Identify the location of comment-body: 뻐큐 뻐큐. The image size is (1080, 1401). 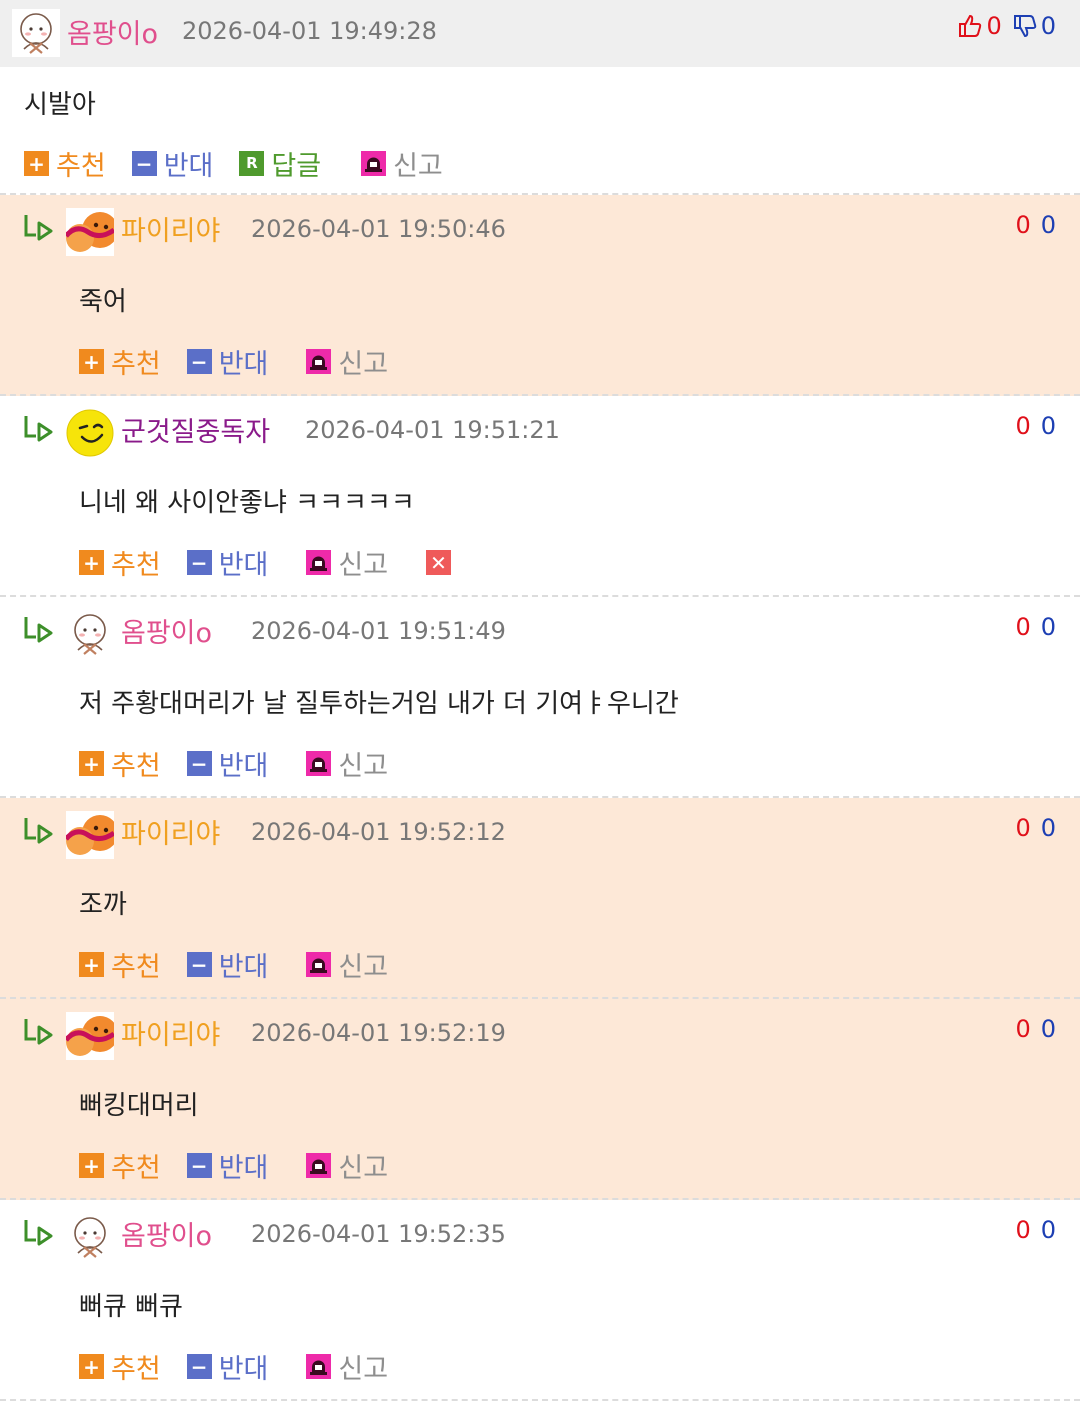
(131, 1307).